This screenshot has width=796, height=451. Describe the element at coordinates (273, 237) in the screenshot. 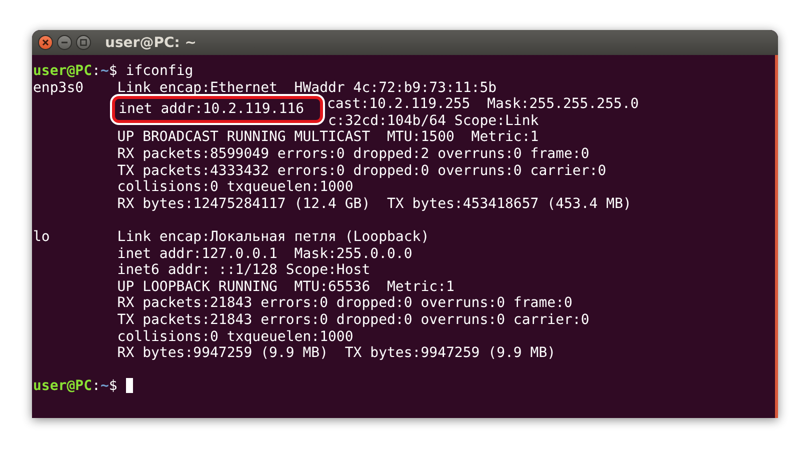

I see `output-text: Link encap:Локальная петля (Loopback)` at that location.